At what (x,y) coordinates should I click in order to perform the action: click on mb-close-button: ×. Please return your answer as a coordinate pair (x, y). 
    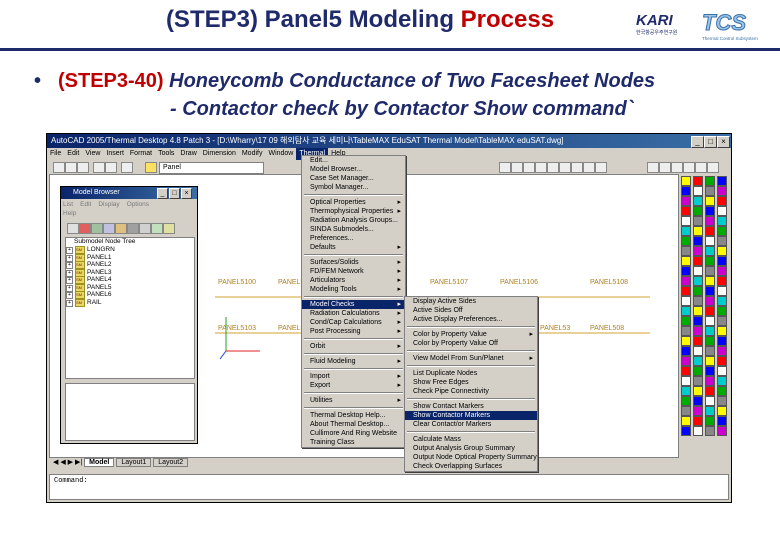
    Looking at the image, I should click on (186, 193).